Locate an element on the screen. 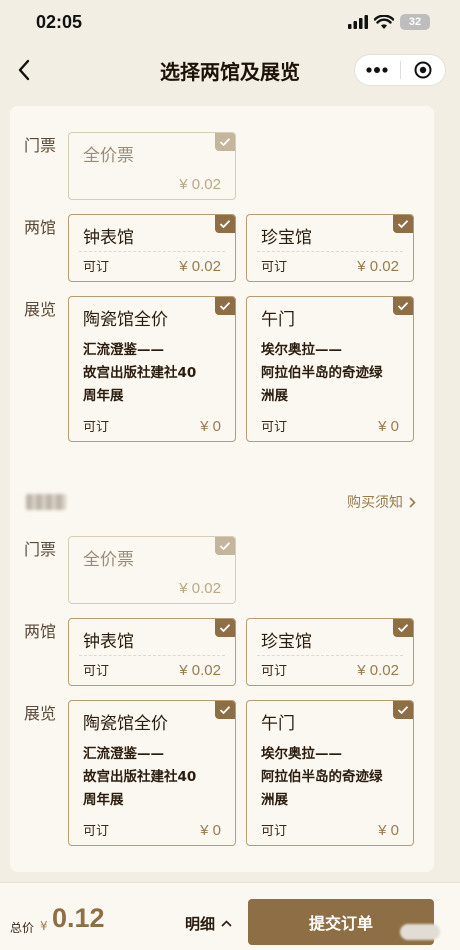 This screenshot has width=460, height=950. signal-icon is located at coordinates (358, 22).